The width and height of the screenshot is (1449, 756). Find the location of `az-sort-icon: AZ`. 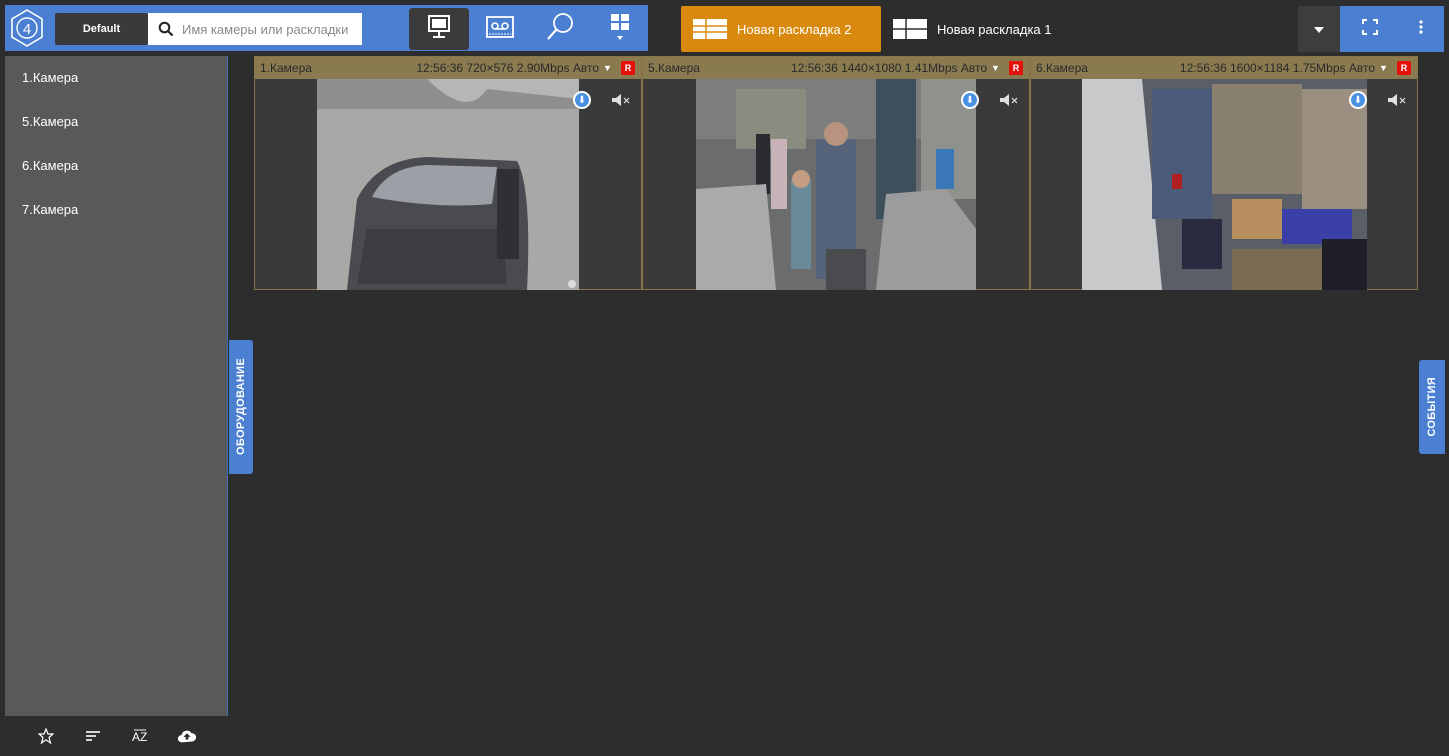

az-sort-icon: AZ is located at coordinates (140, 736).